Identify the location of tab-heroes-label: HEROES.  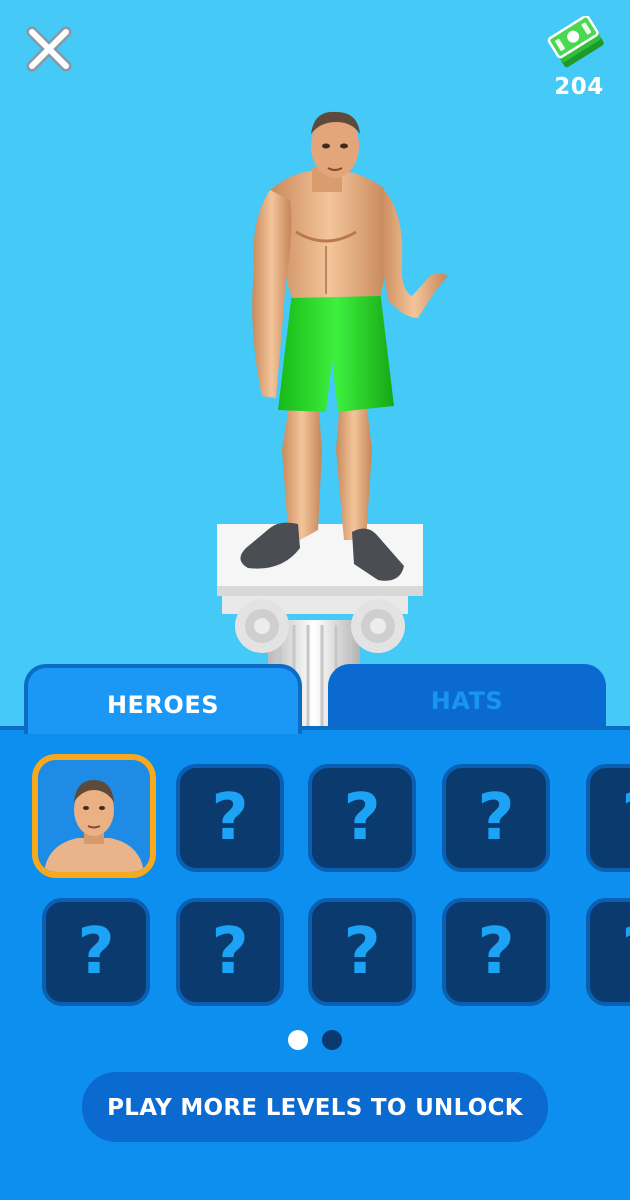
(163, 705).